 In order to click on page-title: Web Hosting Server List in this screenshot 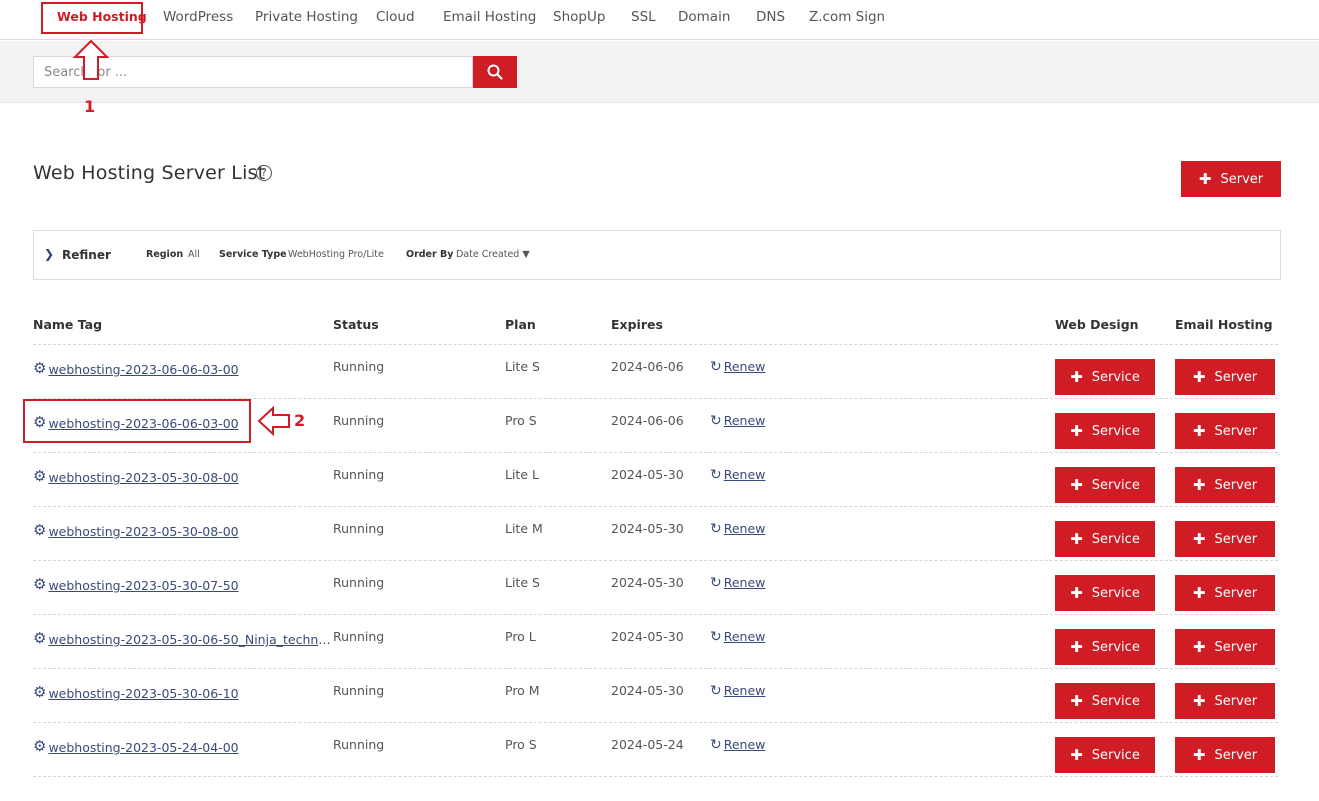, I will do `click(149, 173)`.